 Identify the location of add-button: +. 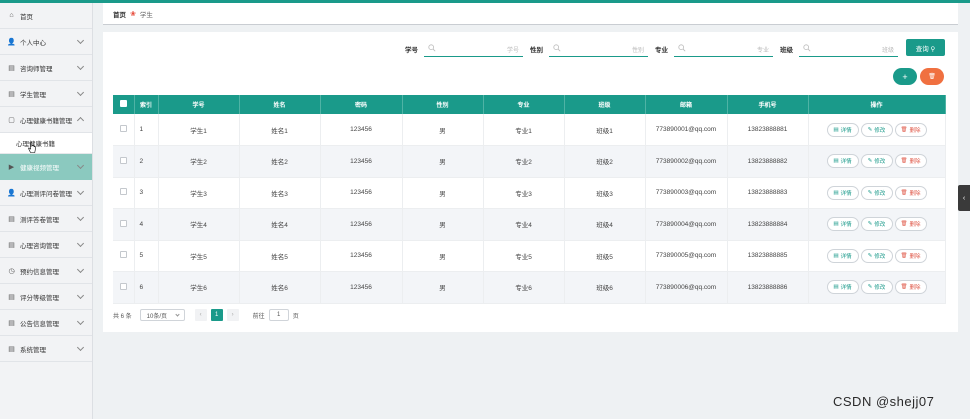
(905, 76).